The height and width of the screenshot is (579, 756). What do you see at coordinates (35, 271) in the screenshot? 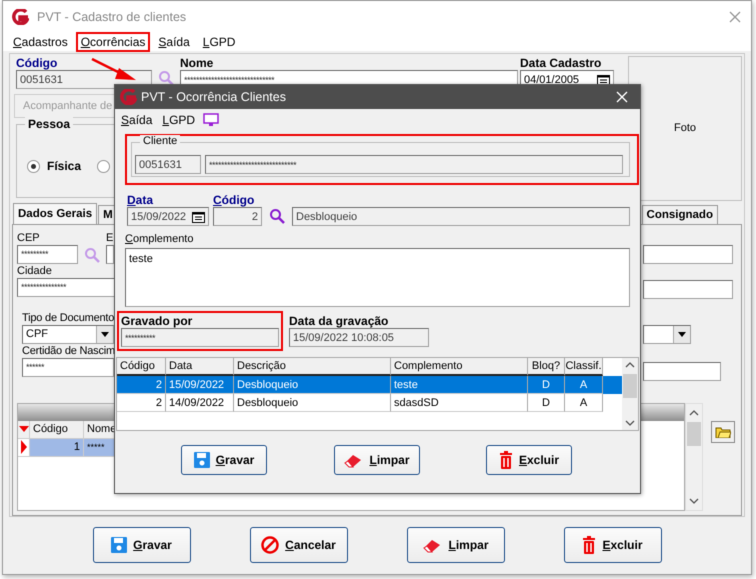
I see `field-label: Cidade` at bounding box center [35, 271].